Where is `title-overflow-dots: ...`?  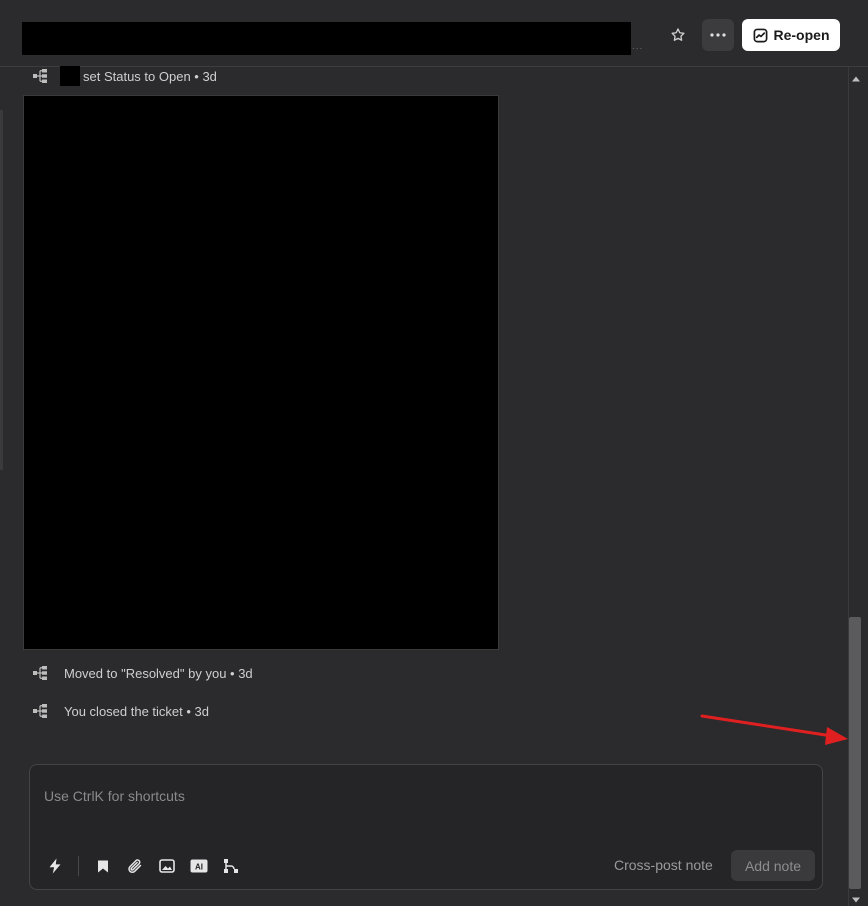 title-overflow-dots: ... is located at coordinates (638, 46).